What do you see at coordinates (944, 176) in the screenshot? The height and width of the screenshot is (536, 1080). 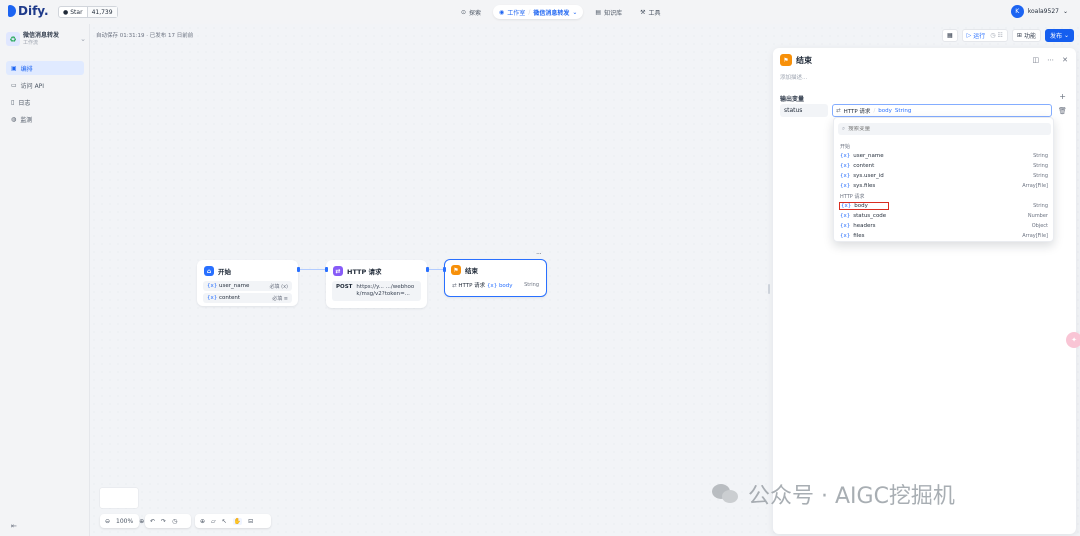 I see `list-item: {x} sys.user_id String` at bounding box center [944, 176].